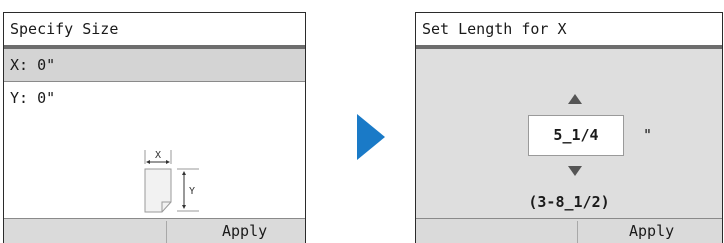  Describe the element at coordinates (575, 171) in the screenshot. I see `decrease-arrow-icon` at that location.